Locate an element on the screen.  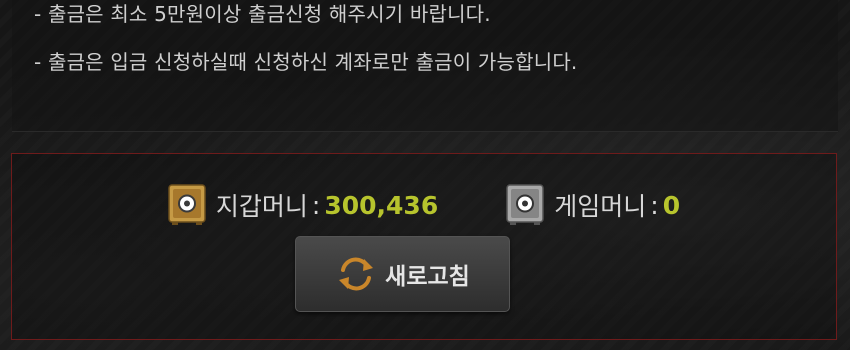
wallet-money-value: 300,436 is located at coordinates (381, 205).